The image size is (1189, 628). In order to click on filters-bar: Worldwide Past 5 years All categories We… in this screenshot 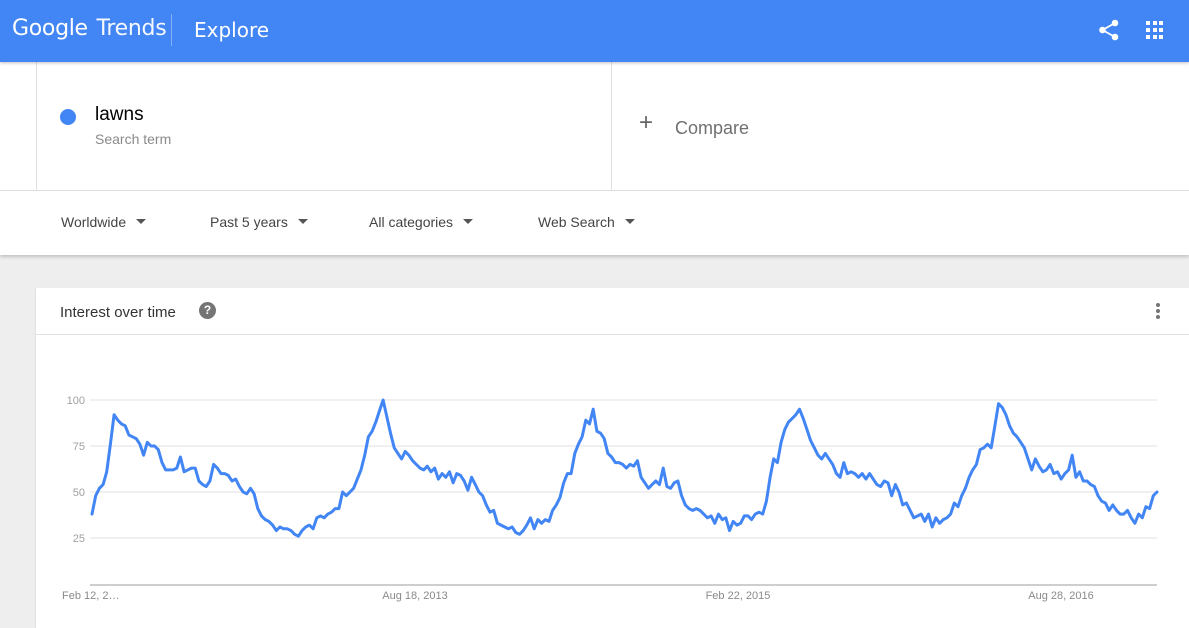, I will do `click(594, 223)`.